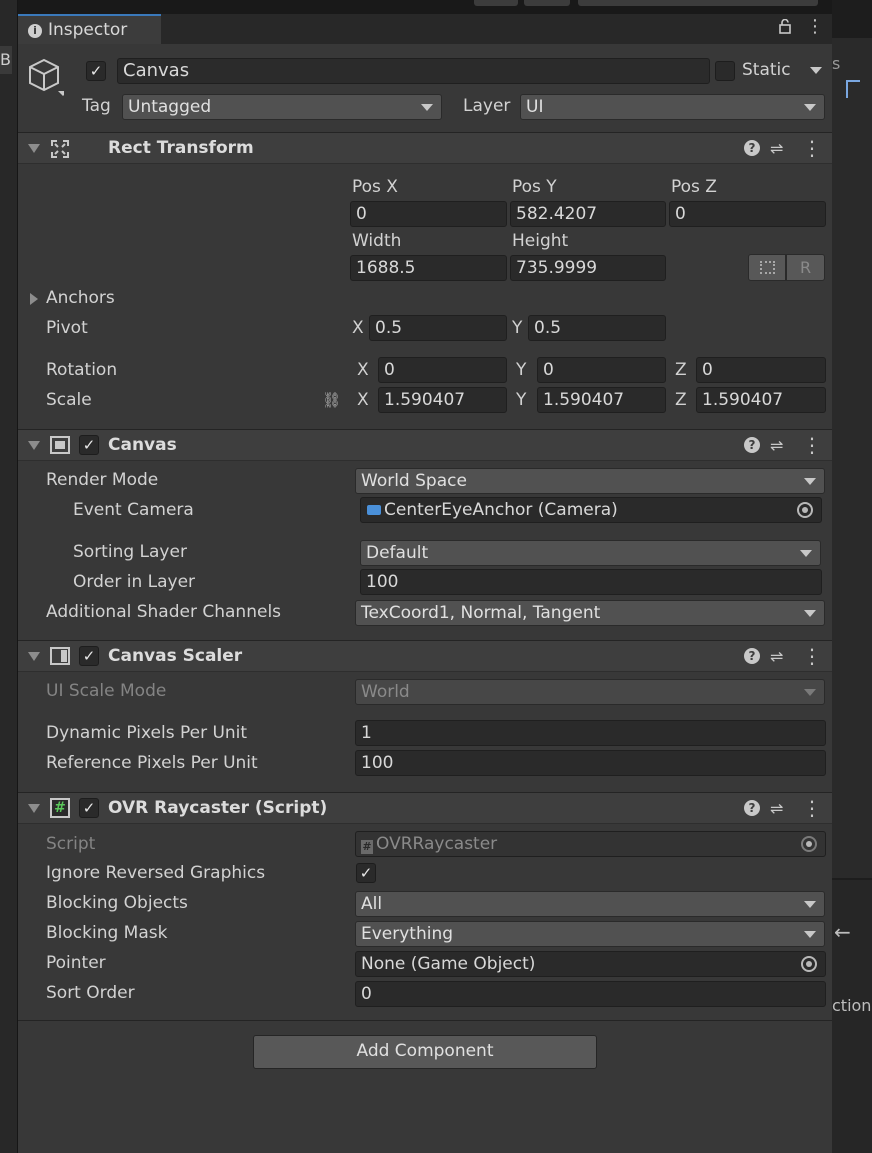 The width and height of the screenshot is (872, 1153). Describe the element at coordinates (591, 582) in the screenshot. I see `order-in-layer-field: 100` at that location.